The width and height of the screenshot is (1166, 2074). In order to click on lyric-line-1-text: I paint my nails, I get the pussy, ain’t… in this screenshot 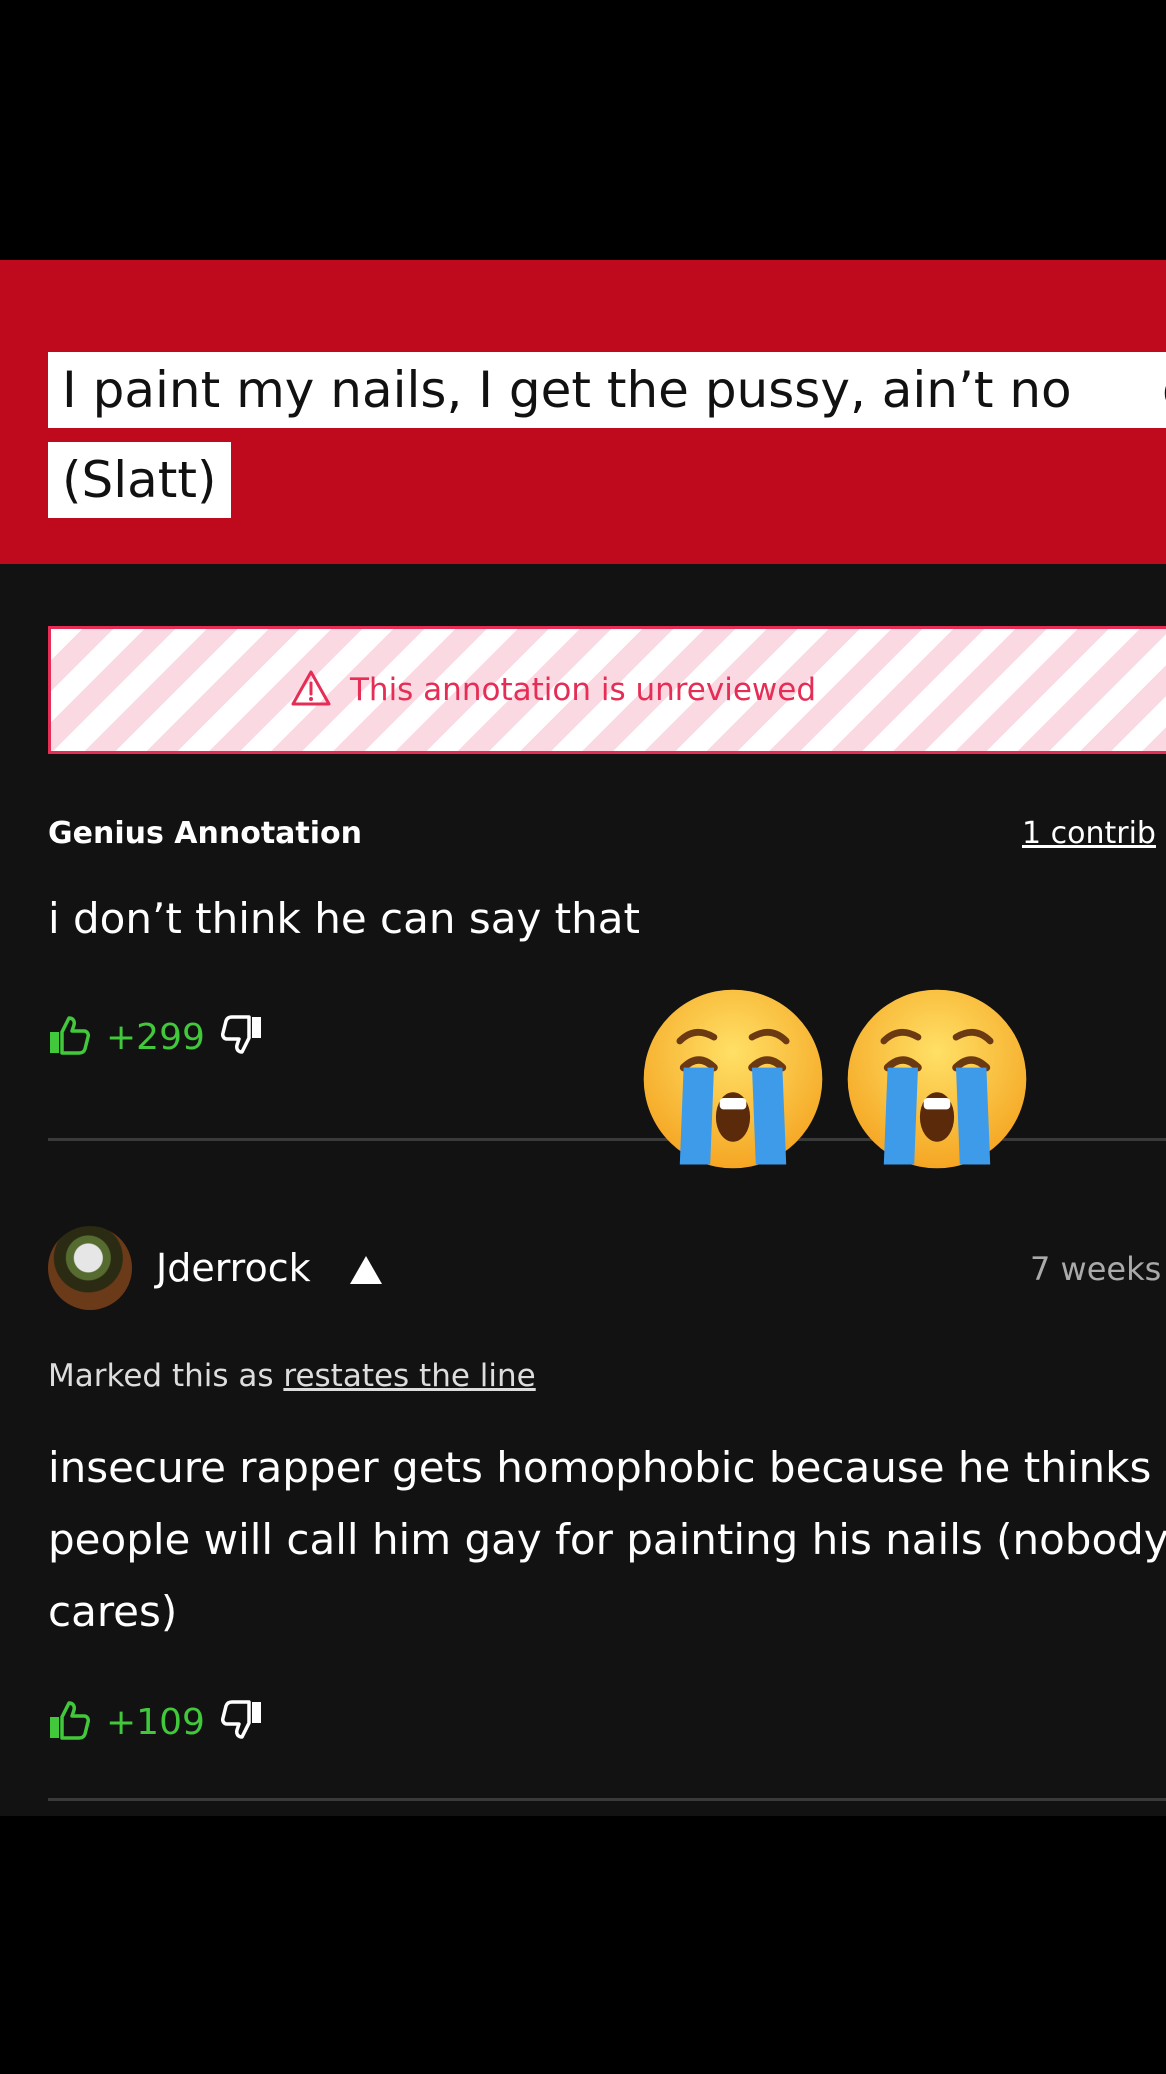, I will do `click(584, 390)`.